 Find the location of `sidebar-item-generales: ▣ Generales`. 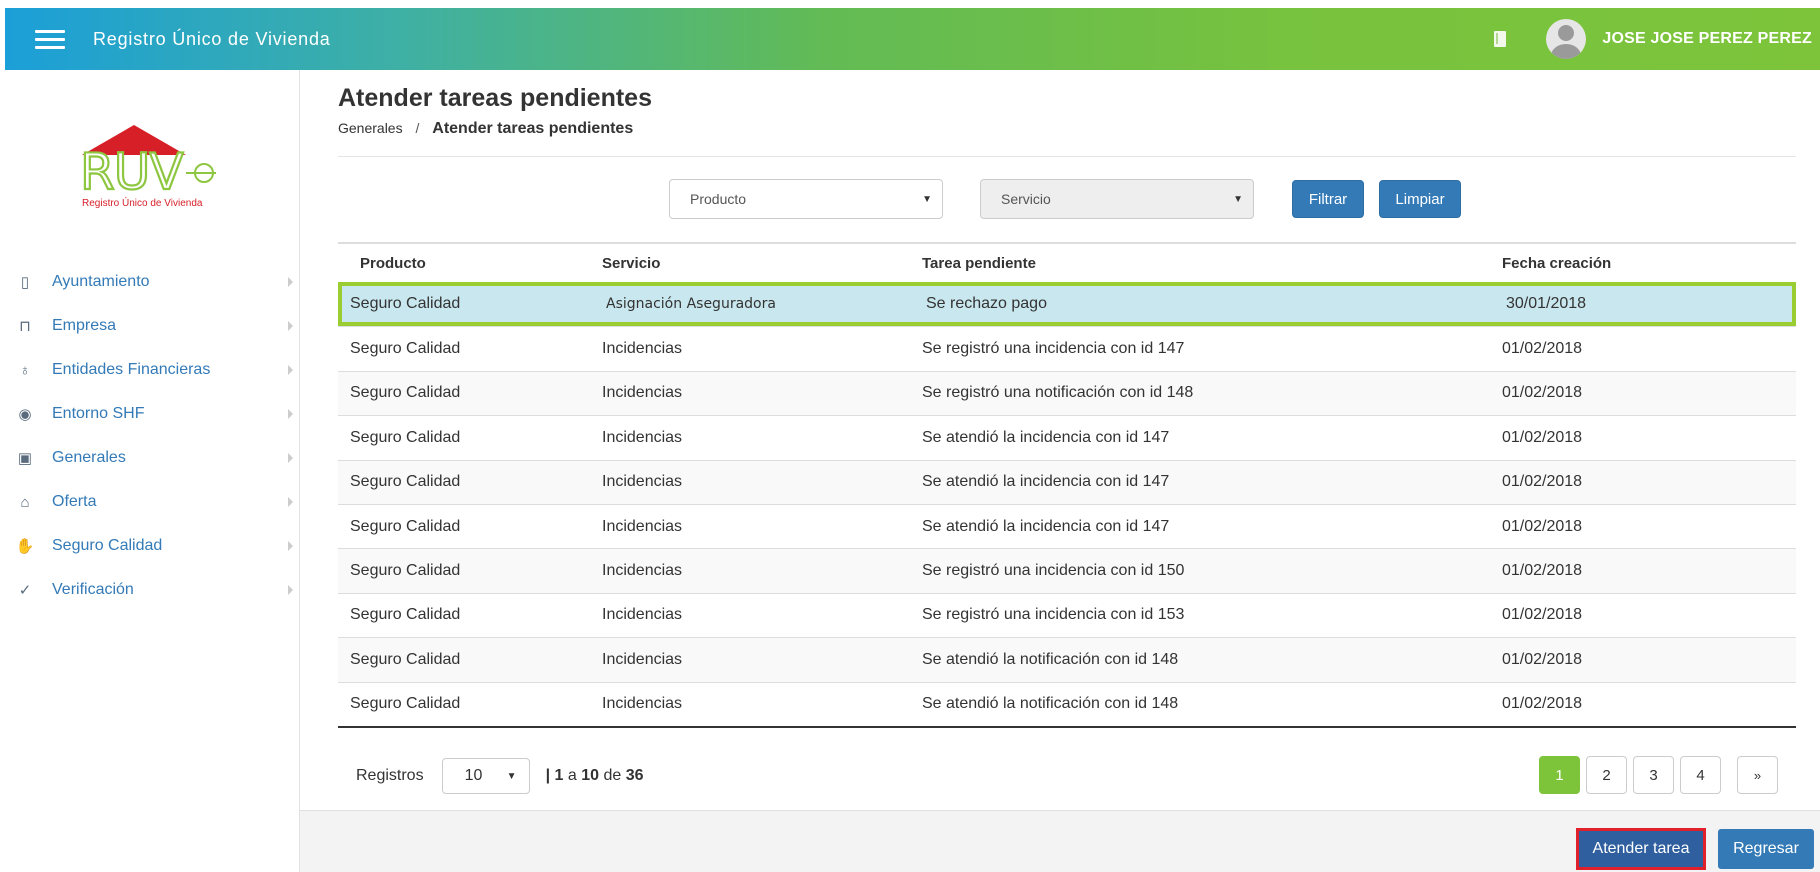

sidebar-item-generales: ▣ Generales is located at coordinates (149, 458).